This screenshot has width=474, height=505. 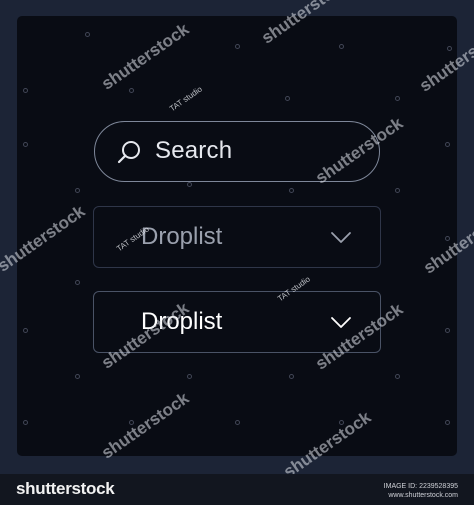 What do you see at coordinates (128, 152) in the screenshot?
I see `search-icon` at bounding box center [128, 152].